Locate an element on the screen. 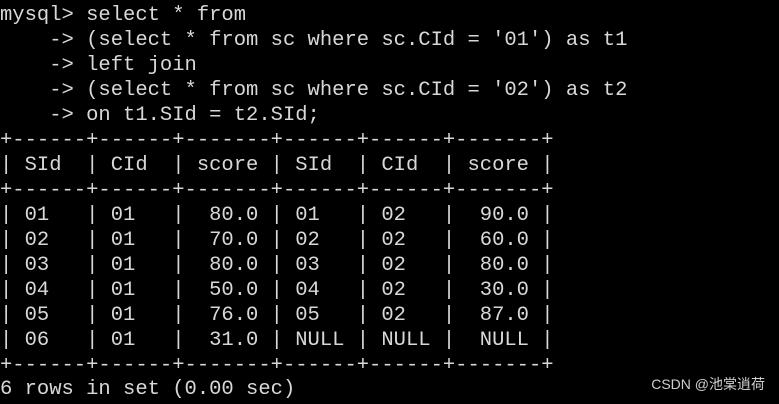 This screenshot has width=779, height=404. table-row: | 05 | 01 | 76.0 | 05 | 02 | 87.0 | is located at coordinates (277, 315).